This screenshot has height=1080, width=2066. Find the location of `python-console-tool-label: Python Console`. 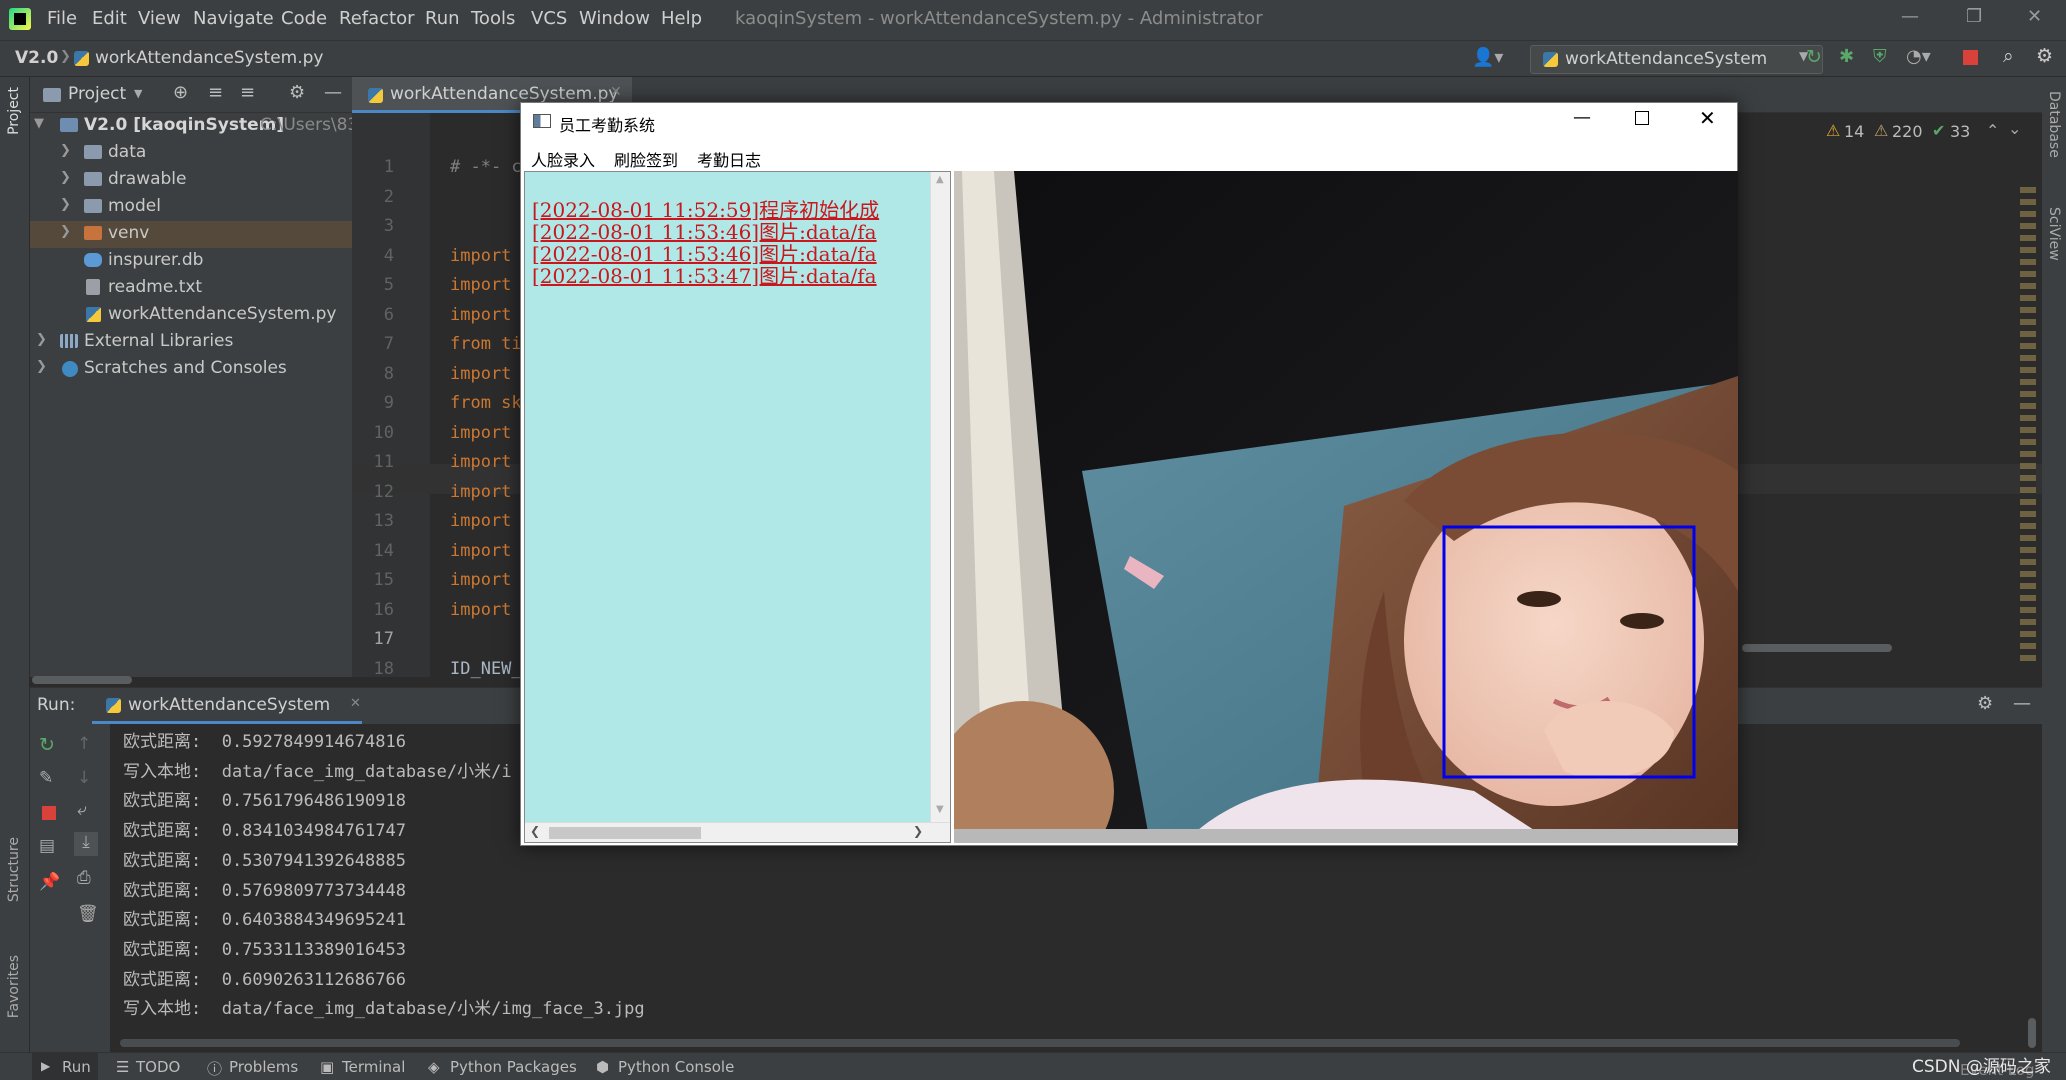

python-console-tool-label: Python Console is located at coordinates (676, 1067).